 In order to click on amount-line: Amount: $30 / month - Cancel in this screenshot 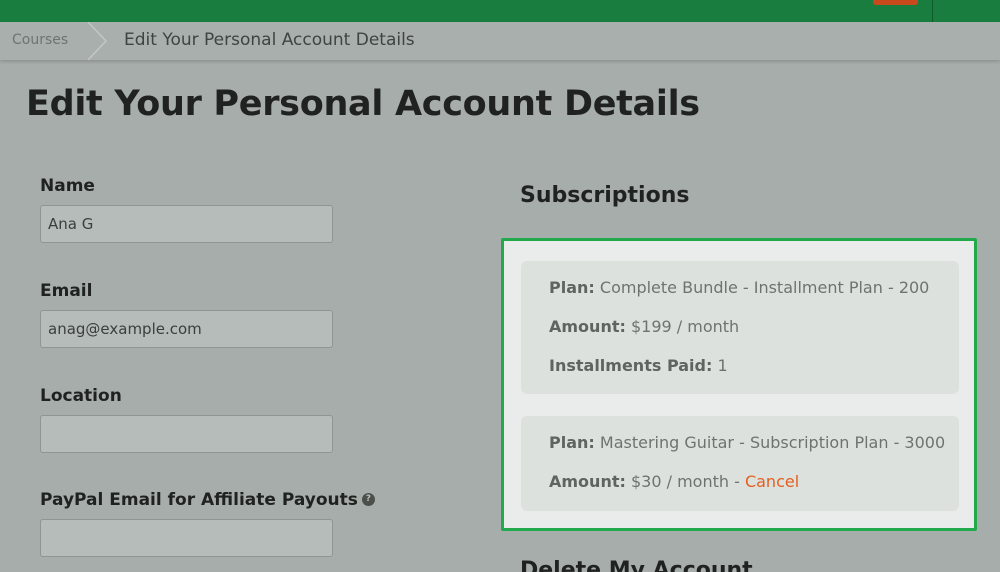, I will do `click(674, 481)`.